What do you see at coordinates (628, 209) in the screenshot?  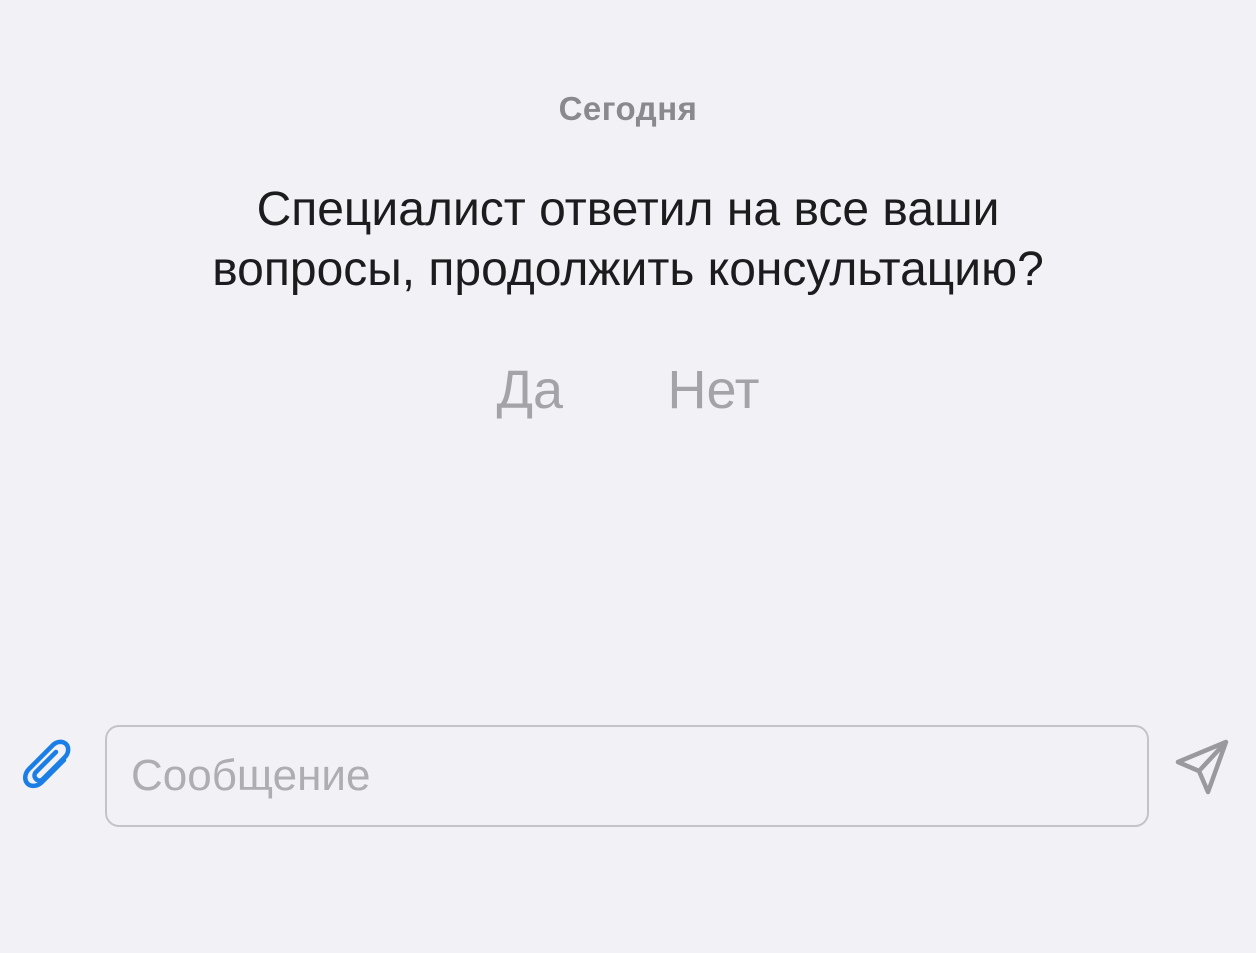 I see `question-line-1: Специалист ответил на все ваши` at bounding box center [628, 209].